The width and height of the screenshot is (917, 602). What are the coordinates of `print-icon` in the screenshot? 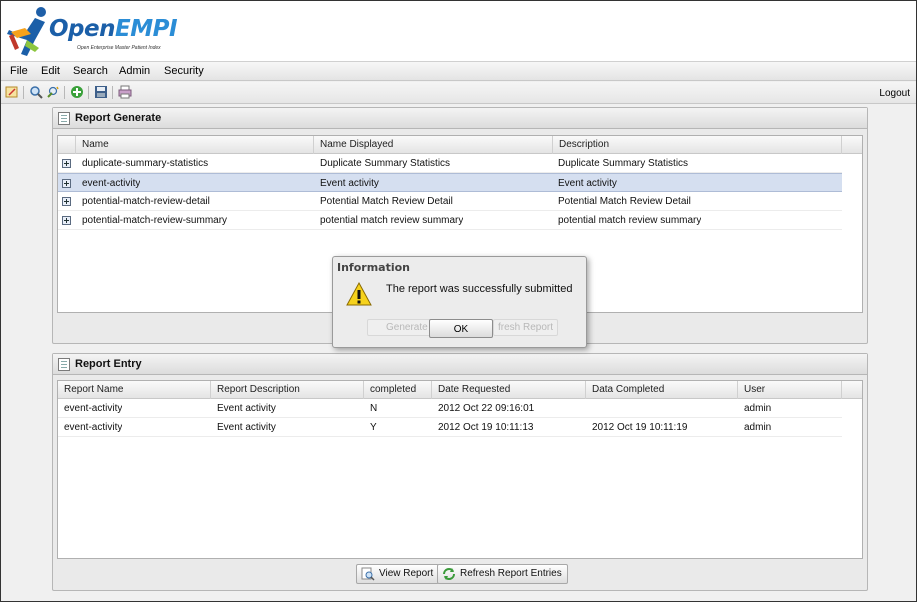 It's located at (125, 92).